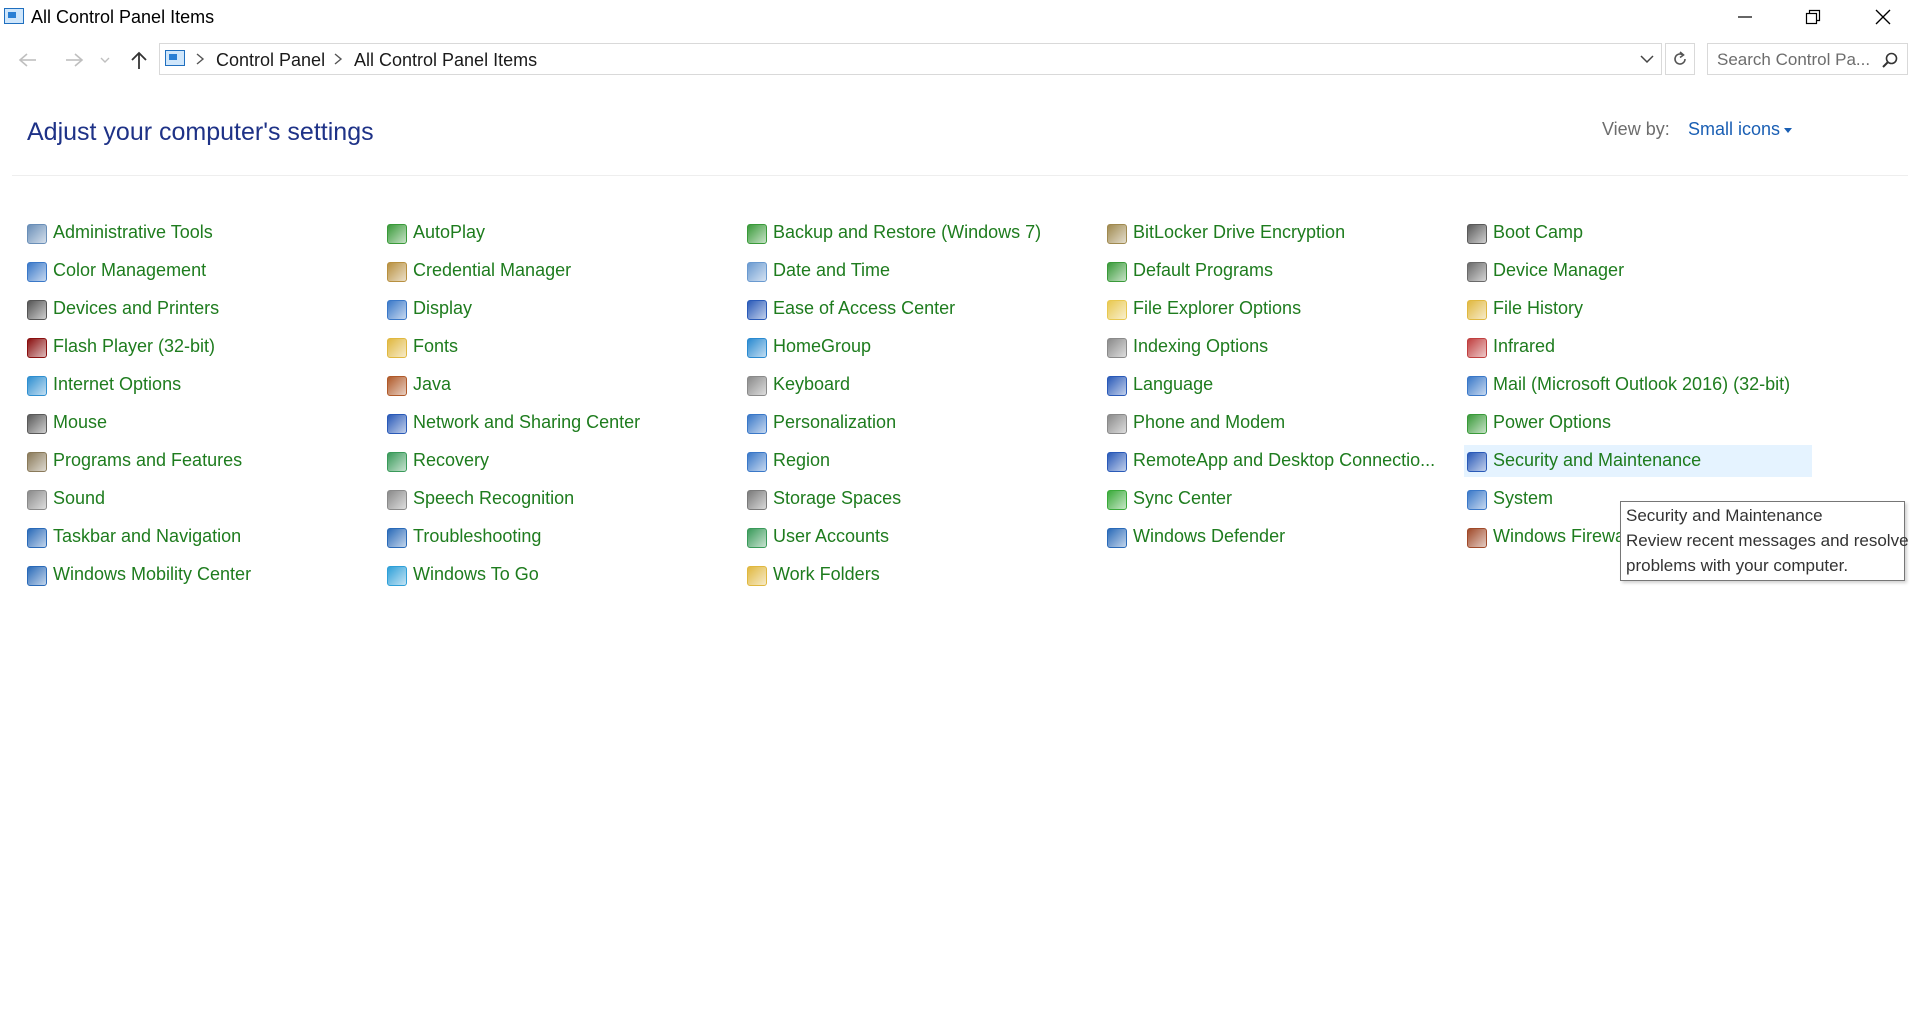 Image resolution: width=1920 pixels, height=1020 pixels. I want to click on control-panel-item: Region, so click(918, 461).